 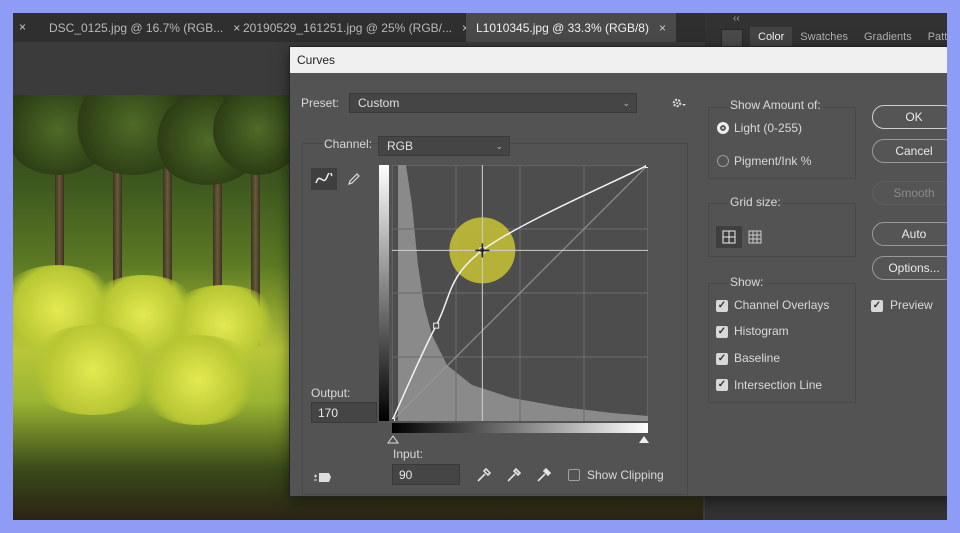 I want to click on grid-size-title: Grid size:, so click(x=755, y=202).